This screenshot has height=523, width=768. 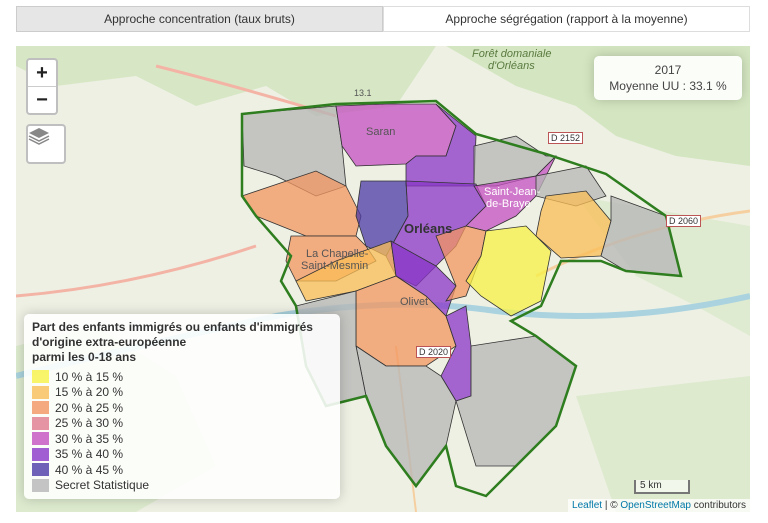 I want to click on attribution-sep: | ©, so click(x=611, y=505).